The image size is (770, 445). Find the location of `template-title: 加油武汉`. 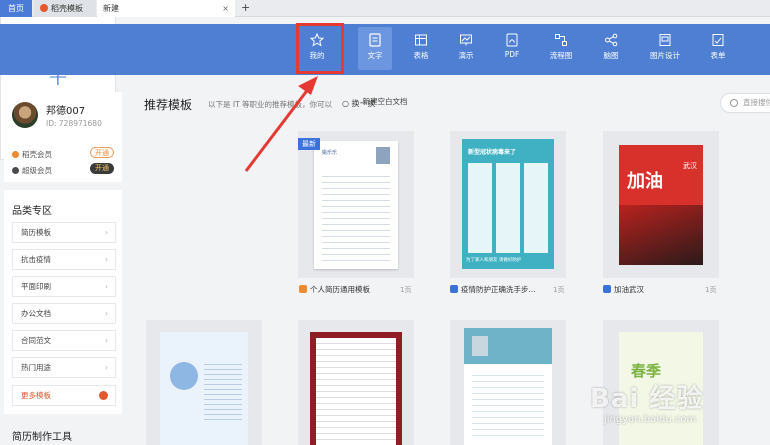

template-title: 加油武汉 is located at coordinates (629, 289).